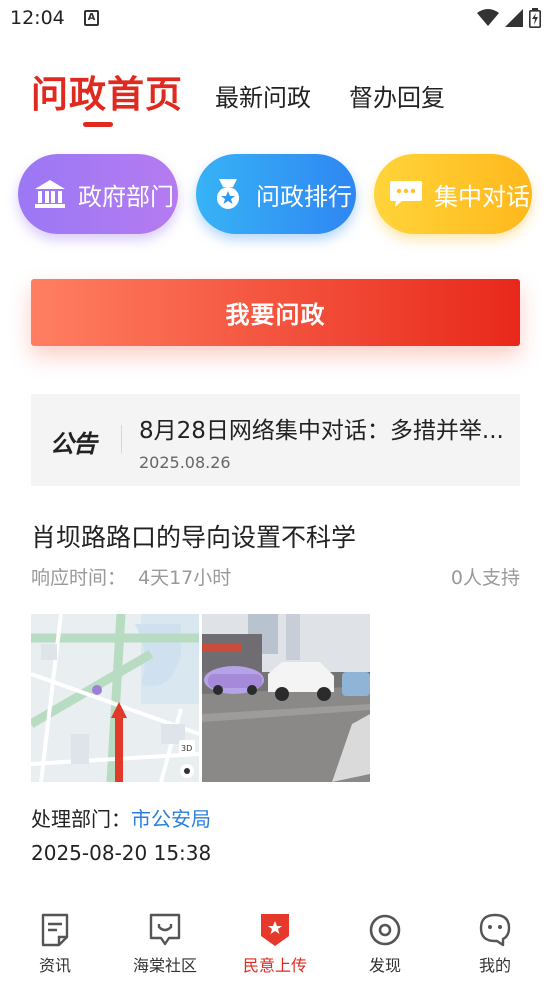  What do you see at coordinates (165, 929) in the screenshot?
I see `community-icon` at bounding box center [165, 929].